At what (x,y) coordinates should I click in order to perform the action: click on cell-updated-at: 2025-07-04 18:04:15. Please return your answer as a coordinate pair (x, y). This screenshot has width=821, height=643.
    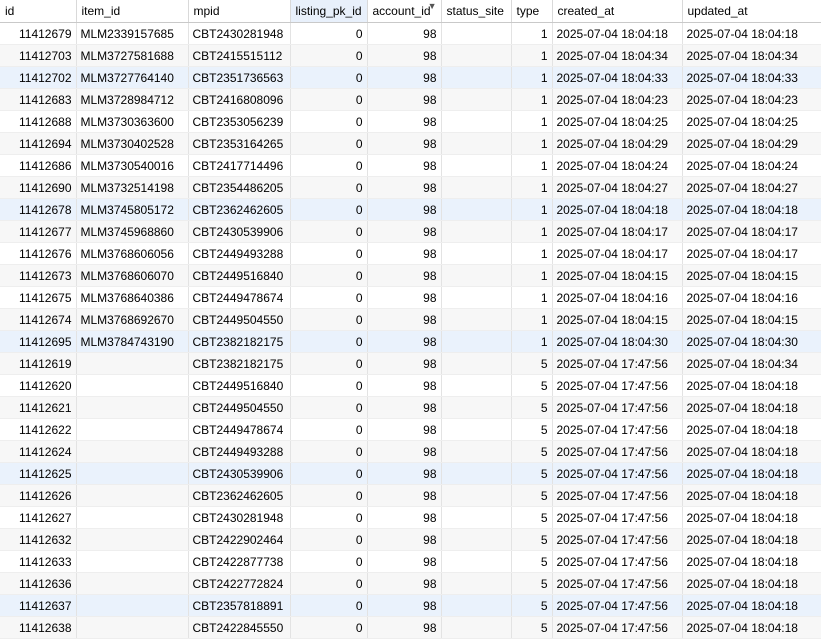
    Looking at the image, I should click on (751, 275).